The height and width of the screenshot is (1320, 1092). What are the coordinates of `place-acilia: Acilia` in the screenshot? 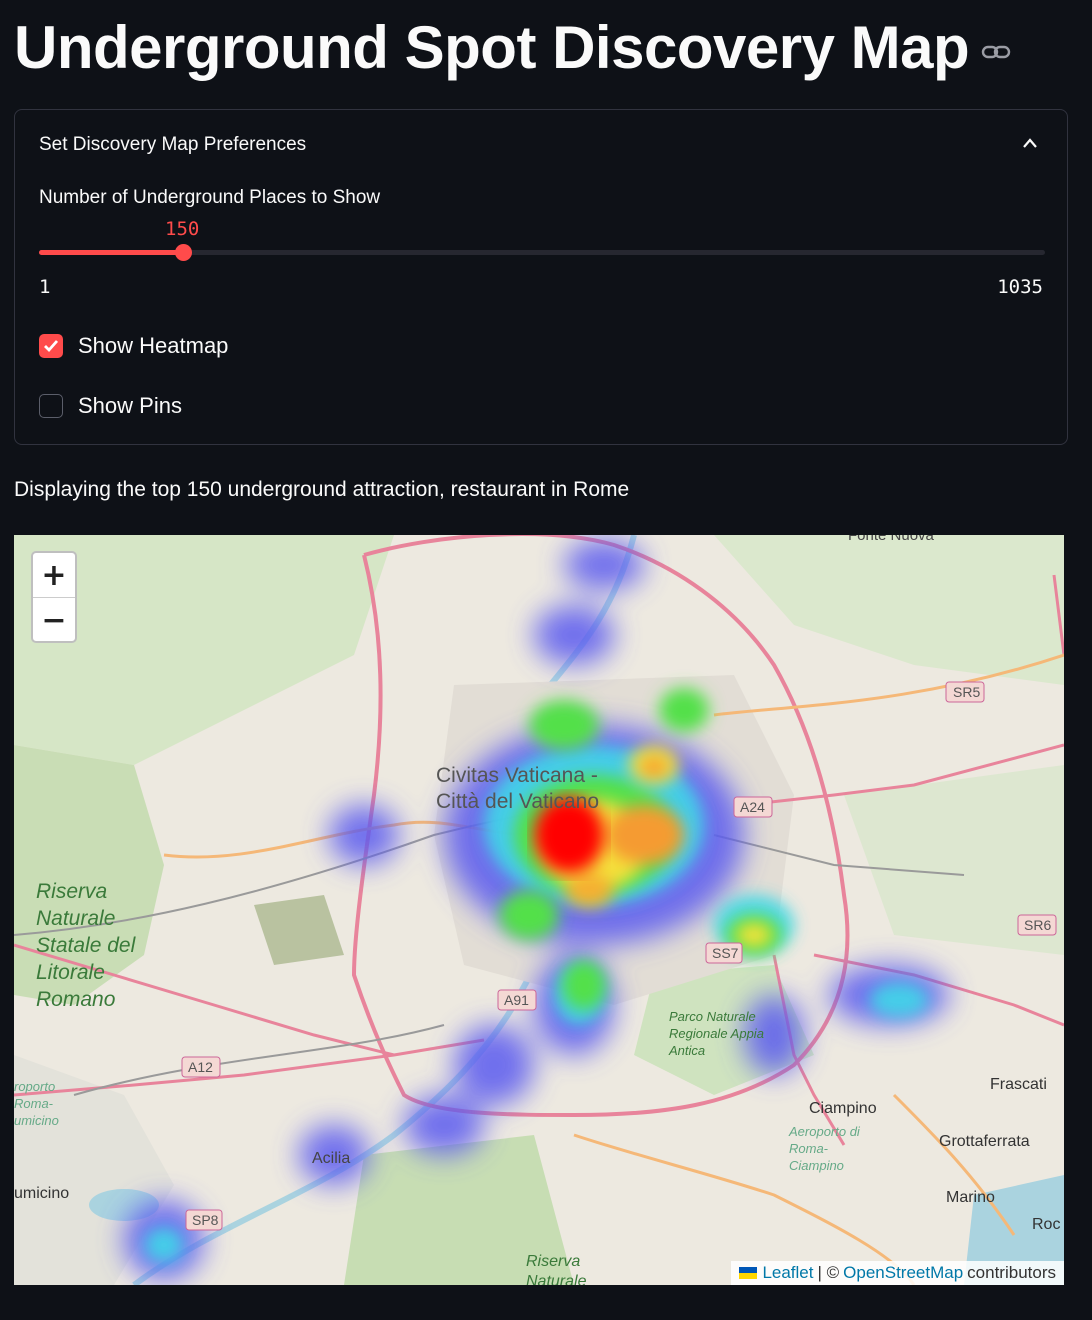 It's located at (331, 1158).